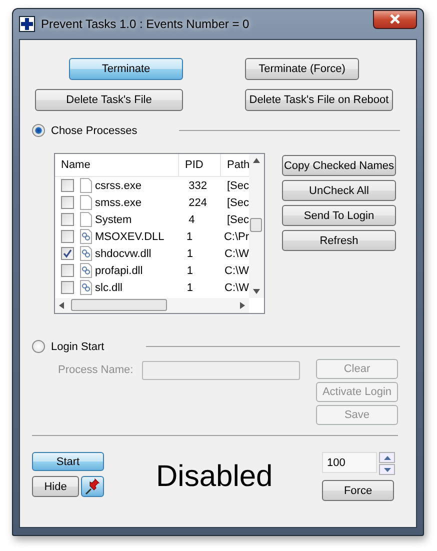 Image resolution: width=437 pixels, height=551 pixels. Describe the element at coordinates (123, 254) in the screenshot. I see `process-name: shdocvw.dll` at that location.